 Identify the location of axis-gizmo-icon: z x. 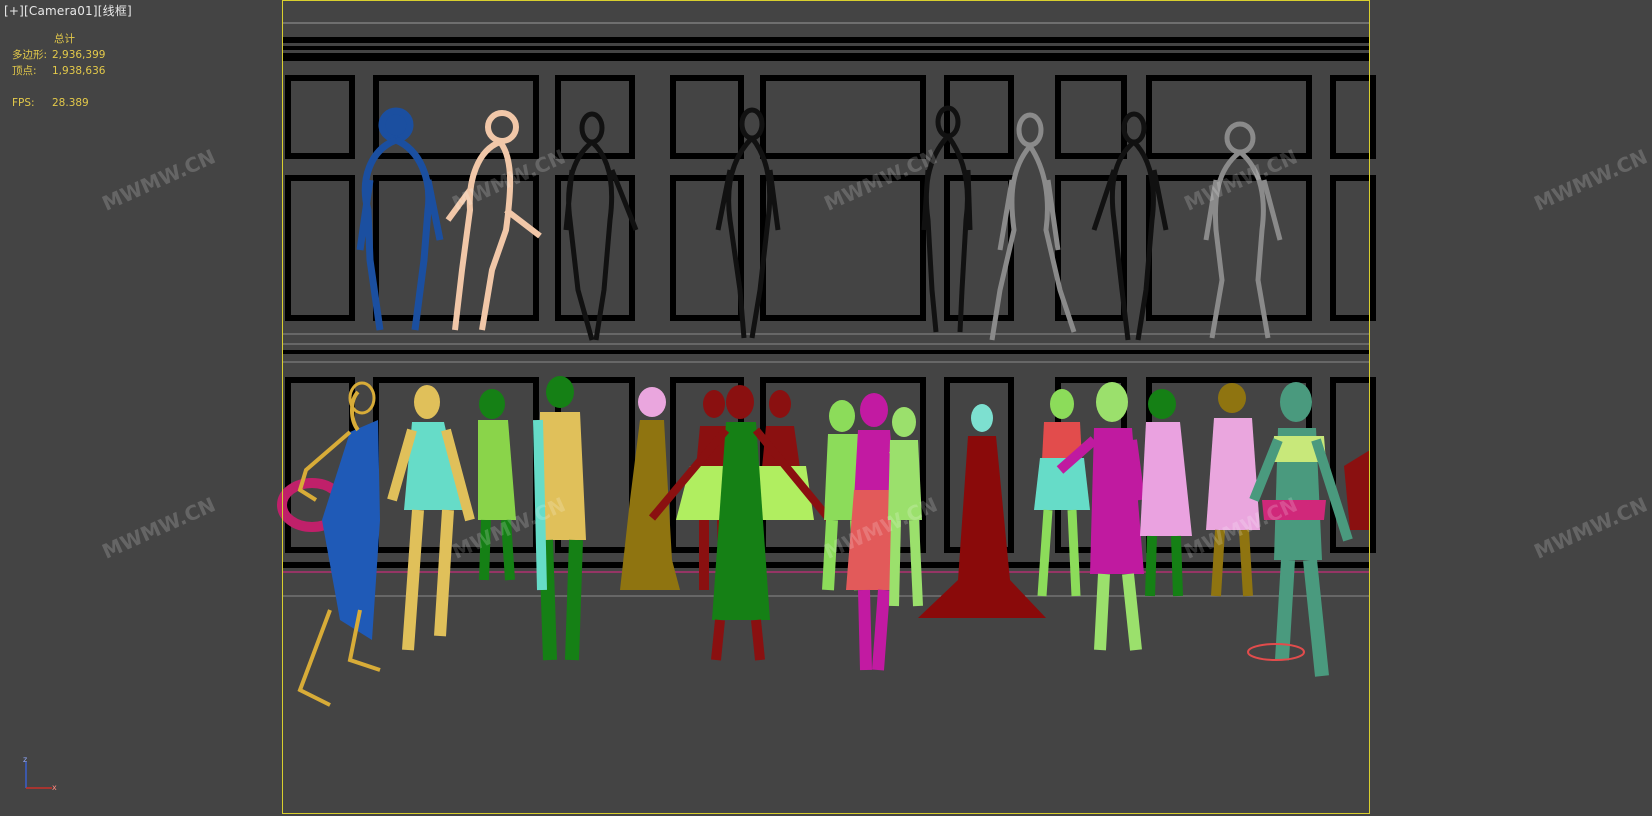
(40, 773).